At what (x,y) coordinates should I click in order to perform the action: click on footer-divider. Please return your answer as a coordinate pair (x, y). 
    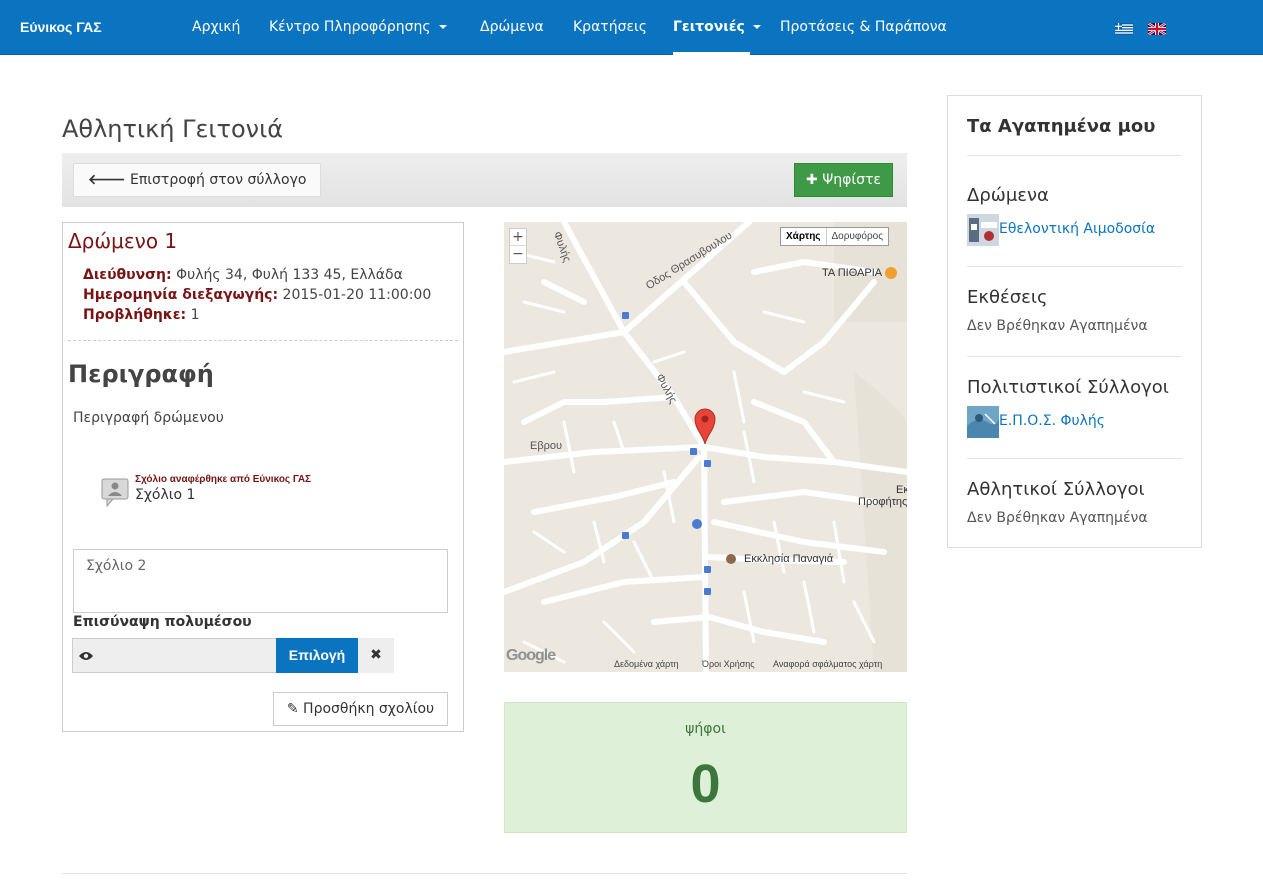
    Looking at the image, I should click on (484, 873).